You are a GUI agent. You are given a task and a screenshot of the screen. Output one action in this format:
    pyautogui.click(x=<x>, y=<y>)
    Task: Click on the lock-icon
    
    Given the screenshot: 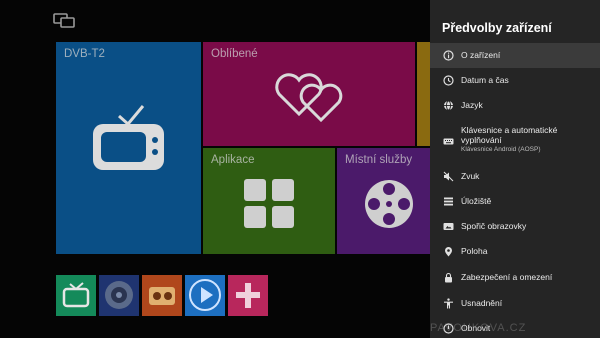 What is the action you would take?
    pyautogui.click(x=448, y=277)
    